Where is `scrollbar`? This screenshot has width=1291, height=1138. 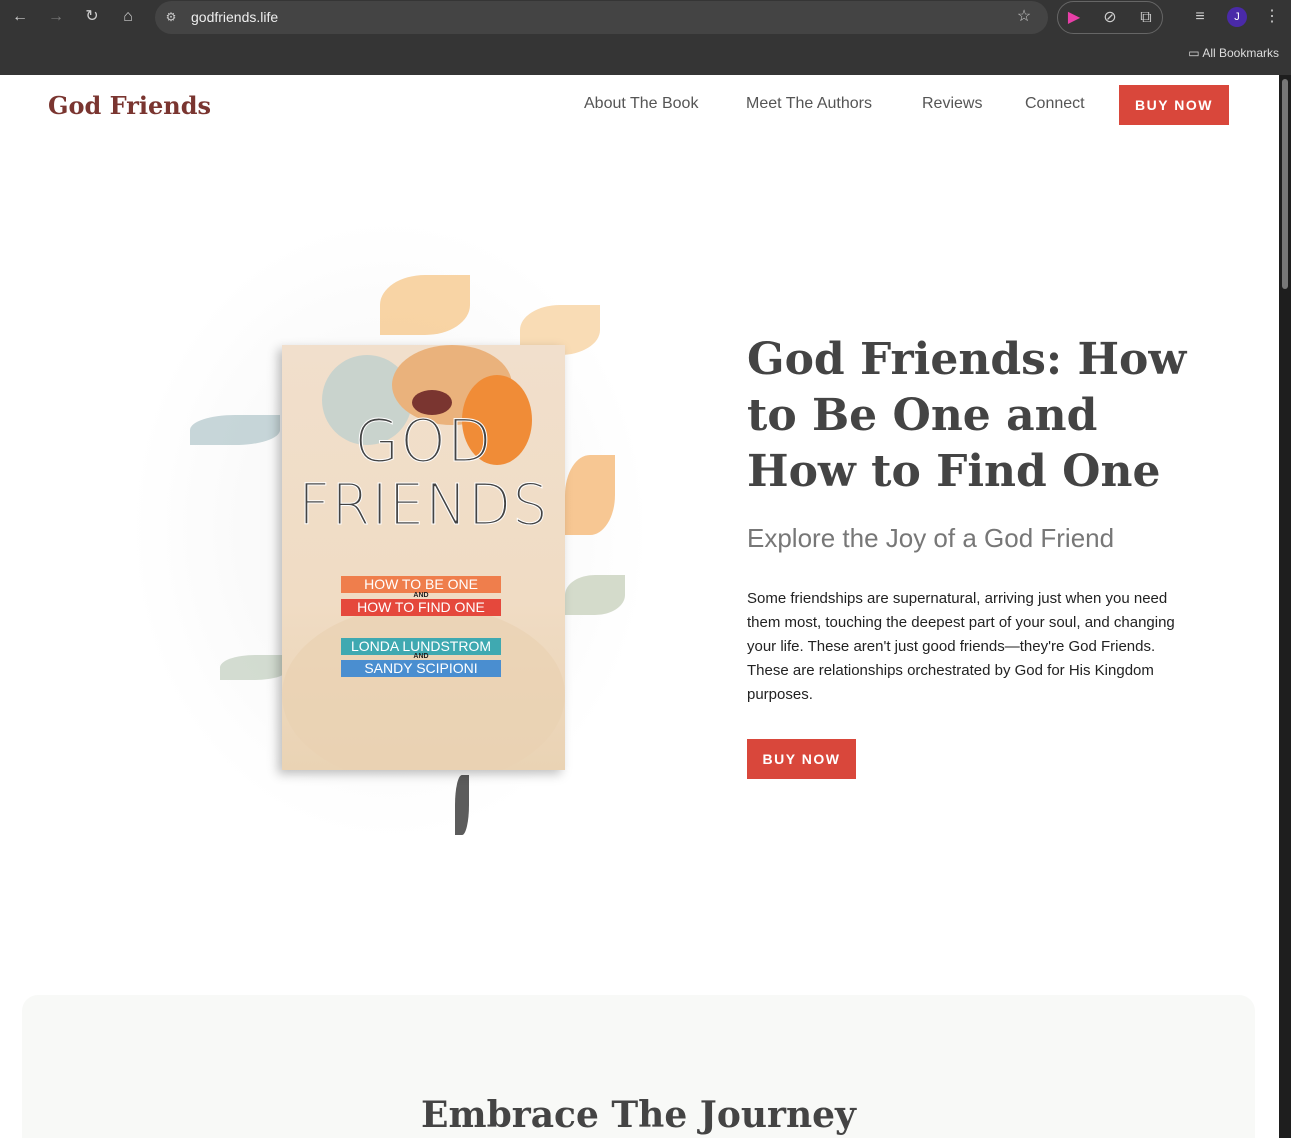
scrollbar is located at coordinates (1285, 606).